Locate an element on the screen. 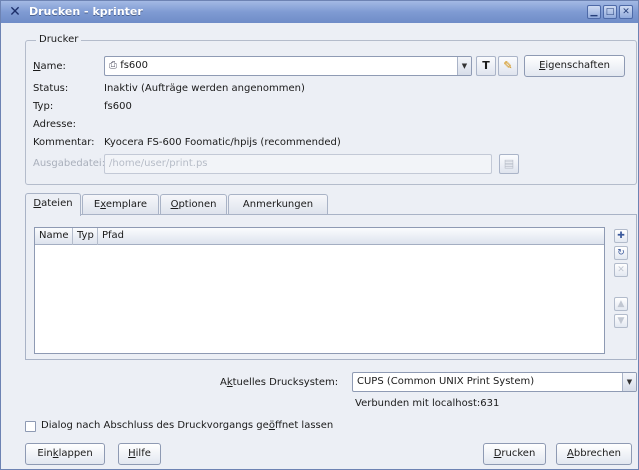 Image resolution: width=639 pixels, height=470 pixels. close-icon: ✕ is located at coordinates (626, 12).